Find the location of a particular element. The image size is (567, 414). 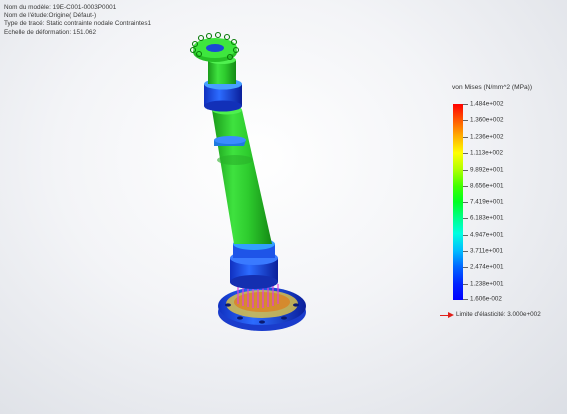

stress-colorbar is located at coordinates (458, 202).